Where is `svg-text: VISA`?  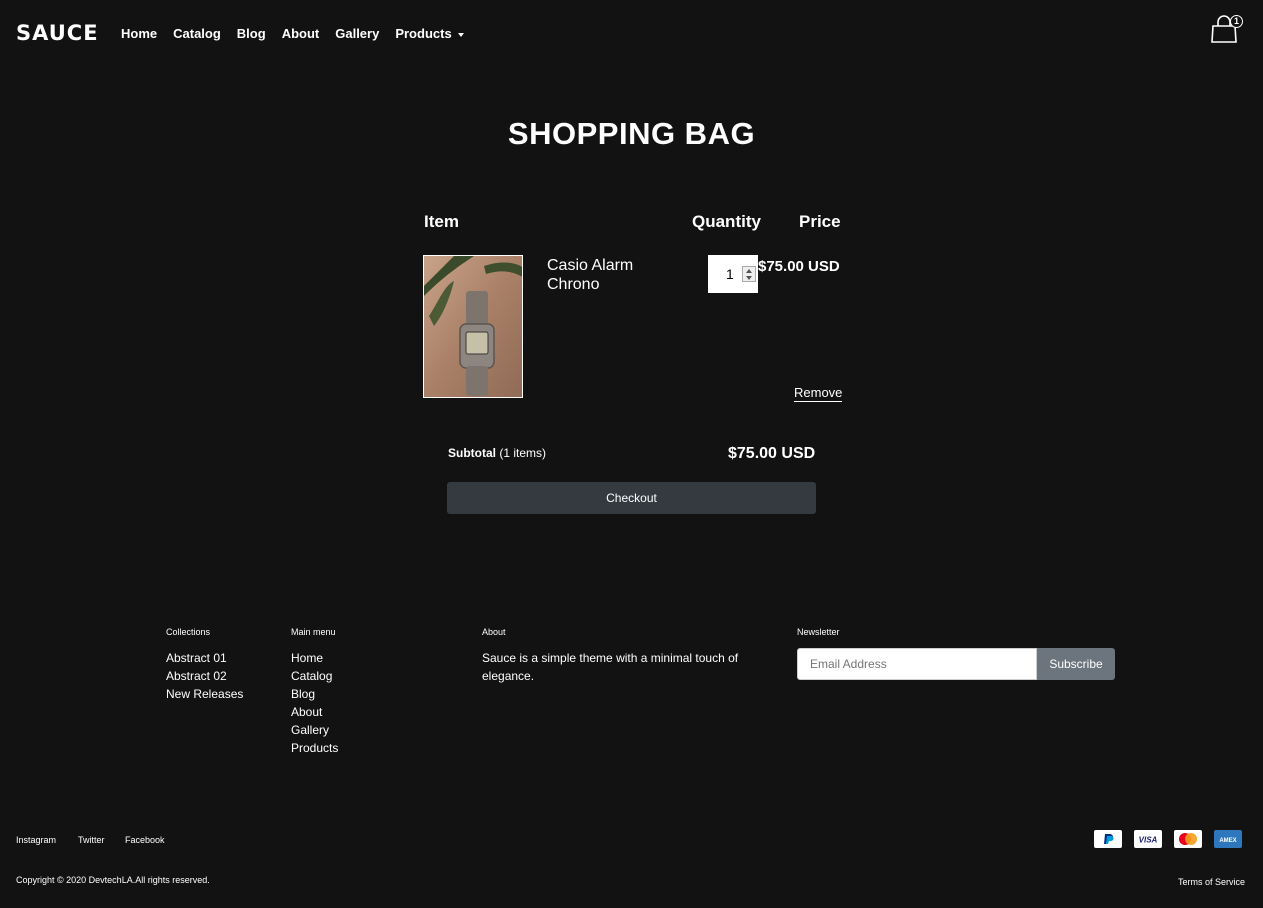
svg-text: VISA is located at coordinates (1148, 840).